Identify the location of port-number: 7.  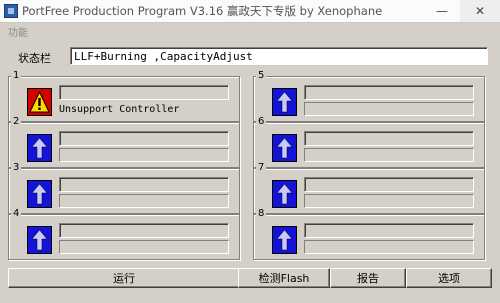
(261, 168).